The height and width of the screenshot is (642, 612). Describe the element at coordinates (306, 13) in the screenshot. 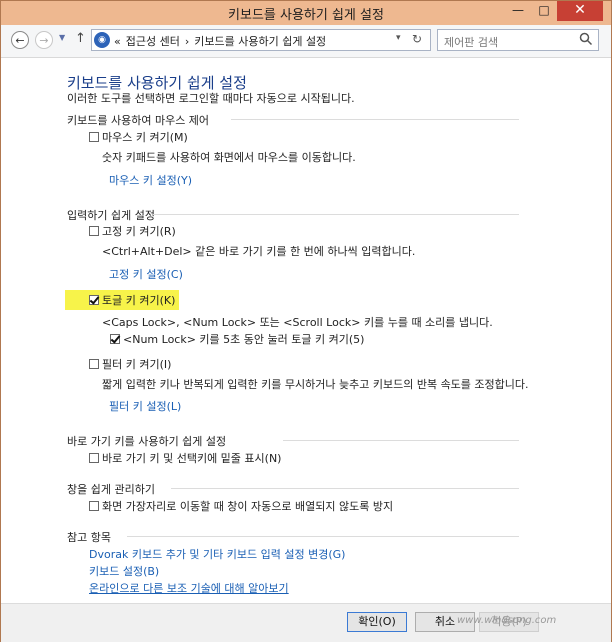

I see `title-bar: 키보드를 사용하기 쉽게 설정 — □ ✕` at that location.